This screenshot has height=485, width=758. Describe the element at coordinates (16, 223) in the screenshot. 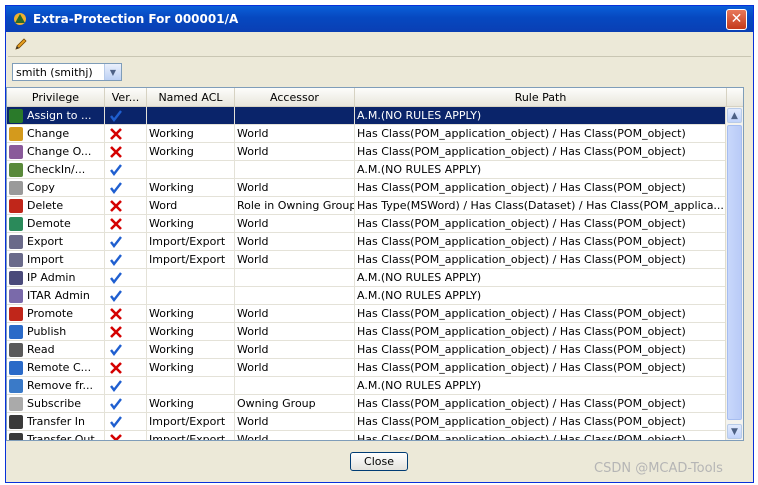

I see `demote-icon` at that location.